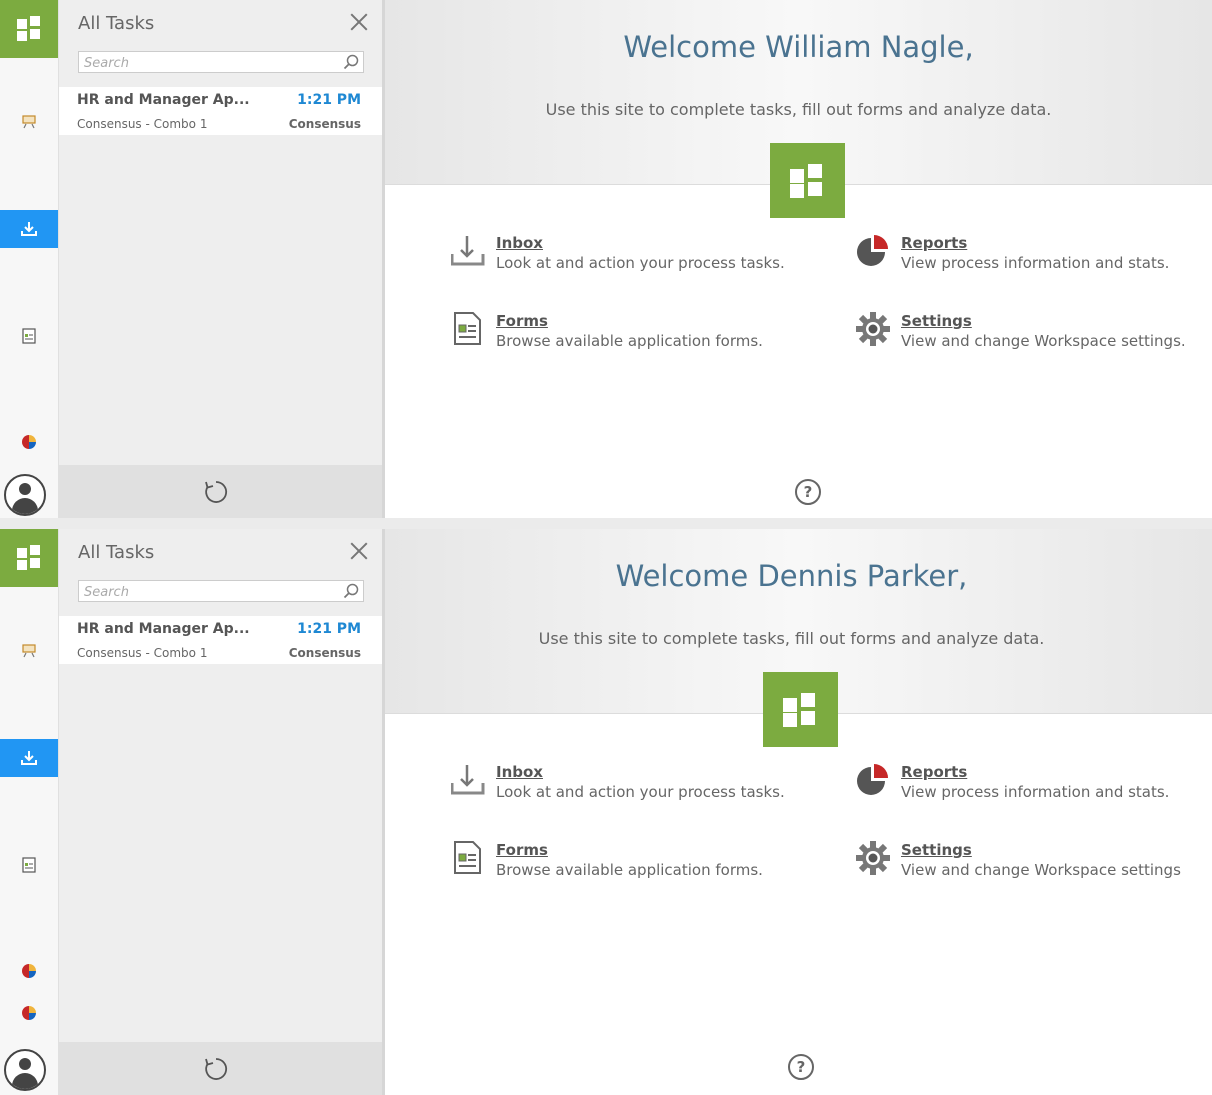 The image size is (1212, 1095). What do you see at coordinates (1041, 870) in the screenshot?
I see `settings-description: View and change Workspace settings` at bounding box center [1041, 870].